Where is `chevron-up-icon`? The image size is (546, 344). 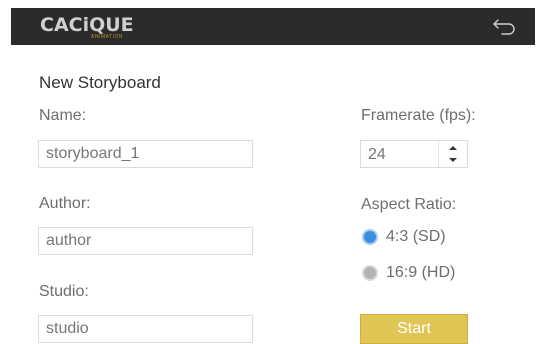
chevron-up-icon is located at coordinates (453, 148).